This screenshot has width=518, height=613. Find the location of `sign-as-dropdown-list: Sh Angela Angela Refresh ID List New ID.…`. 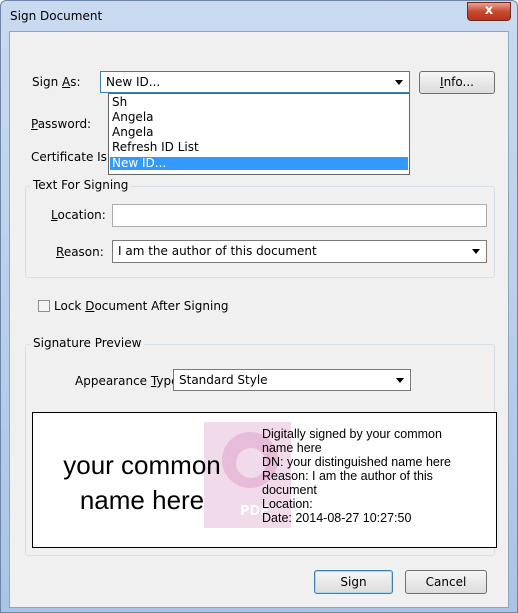

sign-as-dropdown-list: Sh Angela Angela Refresh ID List New ID.… is located at coordinates (259, 134).